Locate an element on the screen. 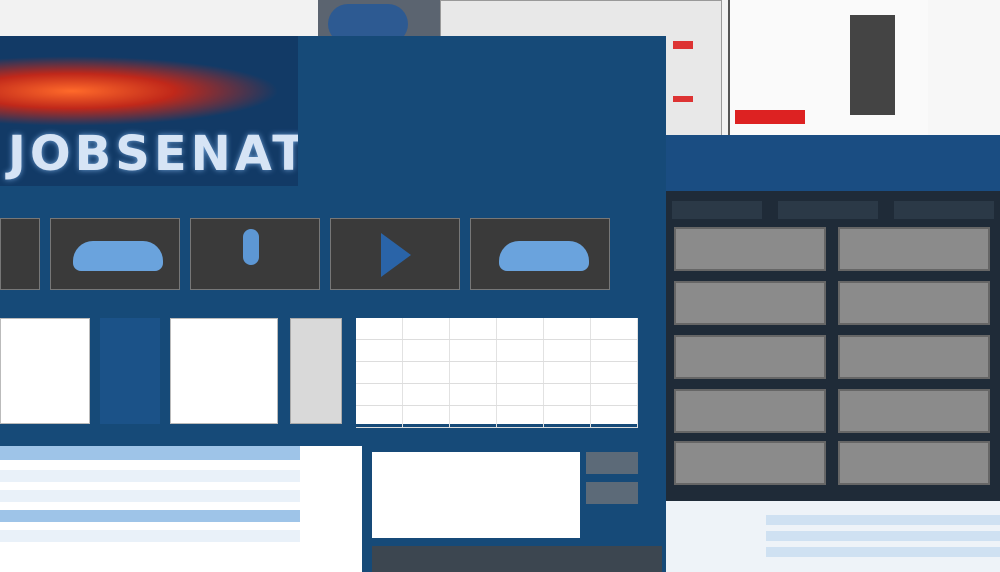 This screenshot has width=1000, height=572. cloud-icon is located at coordinates (118, 256).